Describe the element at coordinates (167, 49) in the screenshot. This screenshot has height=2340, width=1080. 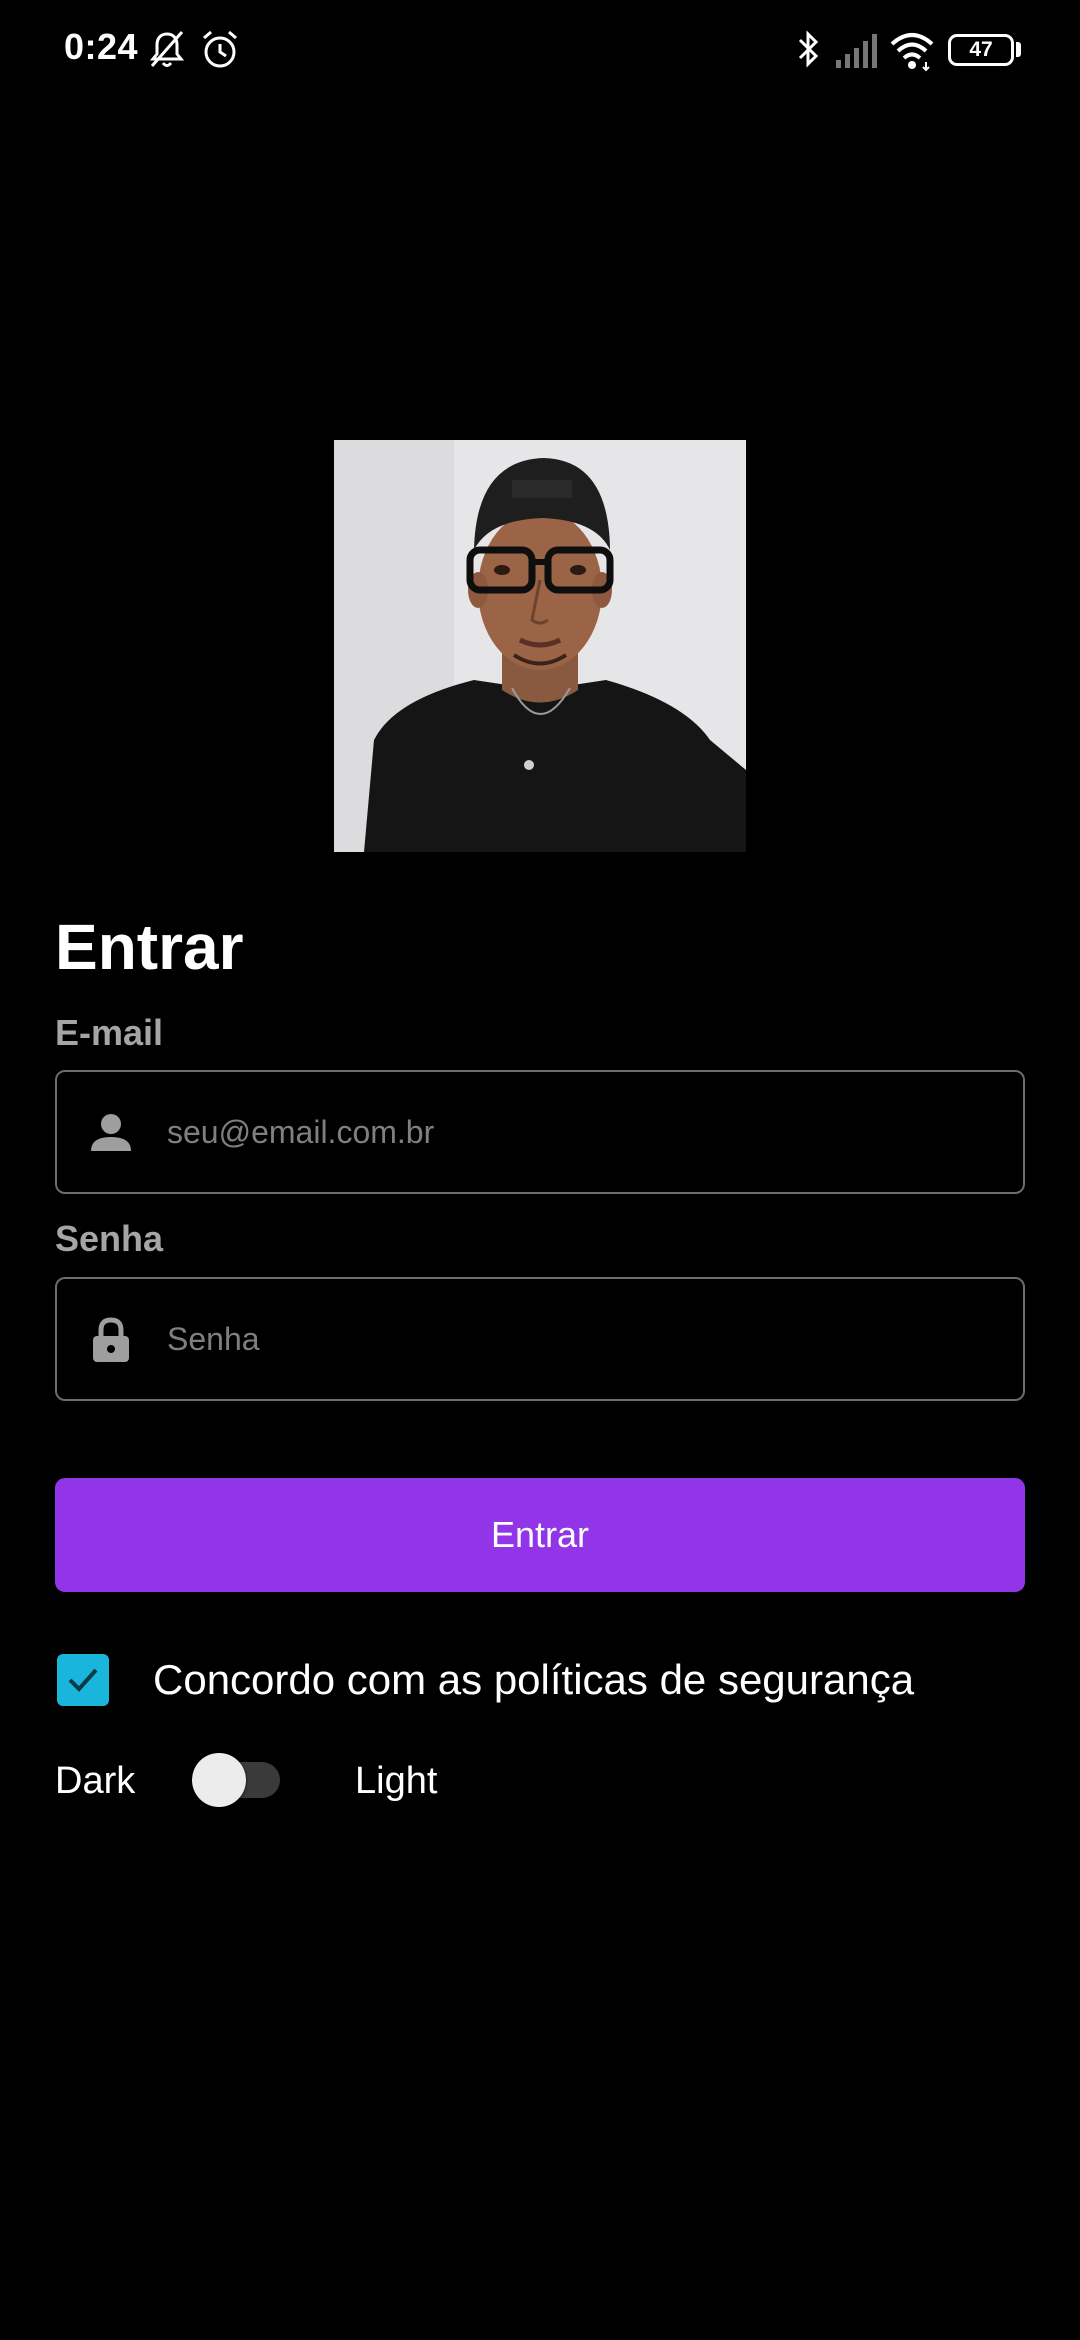
I see `mute-icon` at that location.